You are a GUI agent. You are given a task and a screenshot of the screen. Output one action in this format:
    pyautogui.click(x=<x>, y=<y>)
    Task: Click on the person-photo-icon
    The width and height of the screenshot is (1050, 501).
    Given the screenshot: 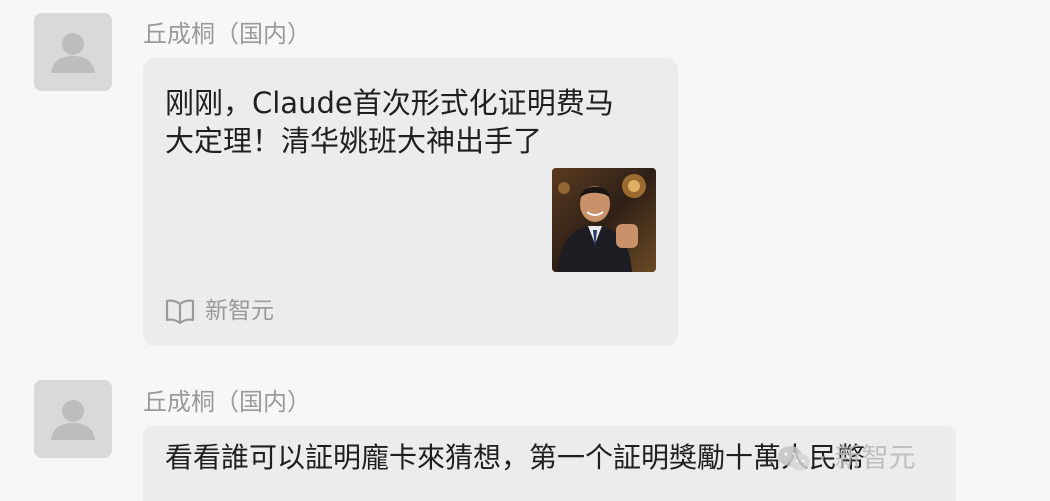 What is the action you would take?
    pyautogui.click(x=604, y=220)
    